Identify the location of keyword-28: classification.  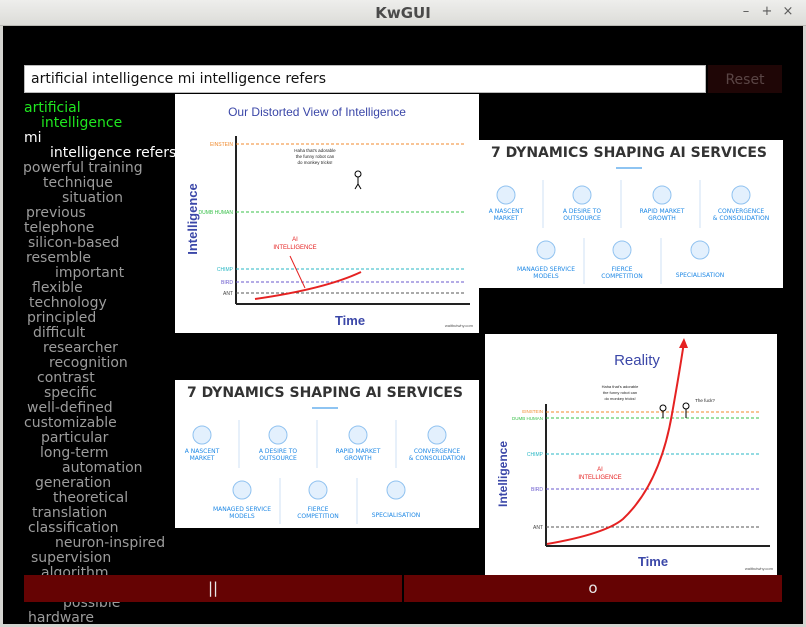
(73, 528).